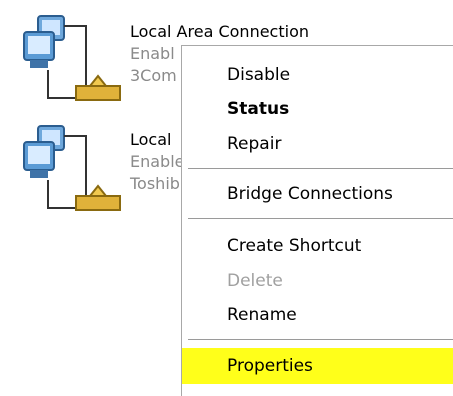 Image resolution: width=453 pixels, height=396 pixels. I want to click on menu-item-status: Status, so click(317, 109).